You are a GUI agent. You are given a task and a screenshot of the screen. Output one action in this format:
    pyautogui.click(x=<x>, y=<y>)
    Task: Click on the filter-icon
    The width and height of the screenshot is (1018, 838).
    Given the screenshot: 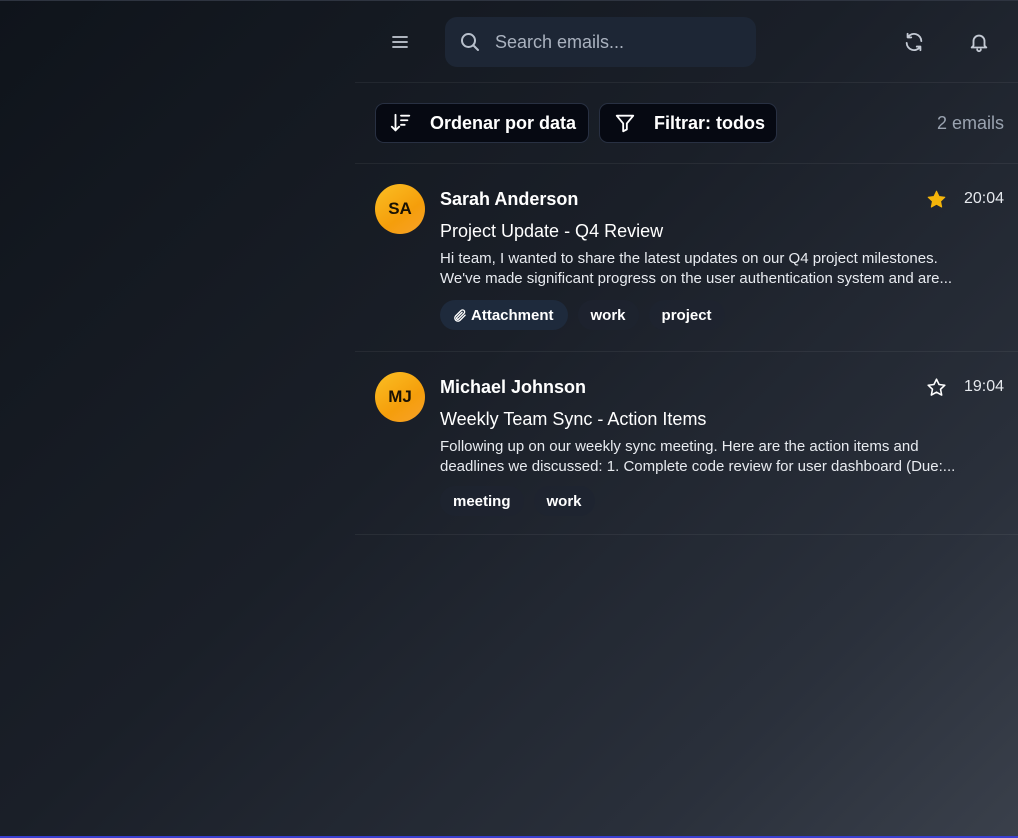 What is the action you would take?
    pyautogui.click(x=625, y=123)
    